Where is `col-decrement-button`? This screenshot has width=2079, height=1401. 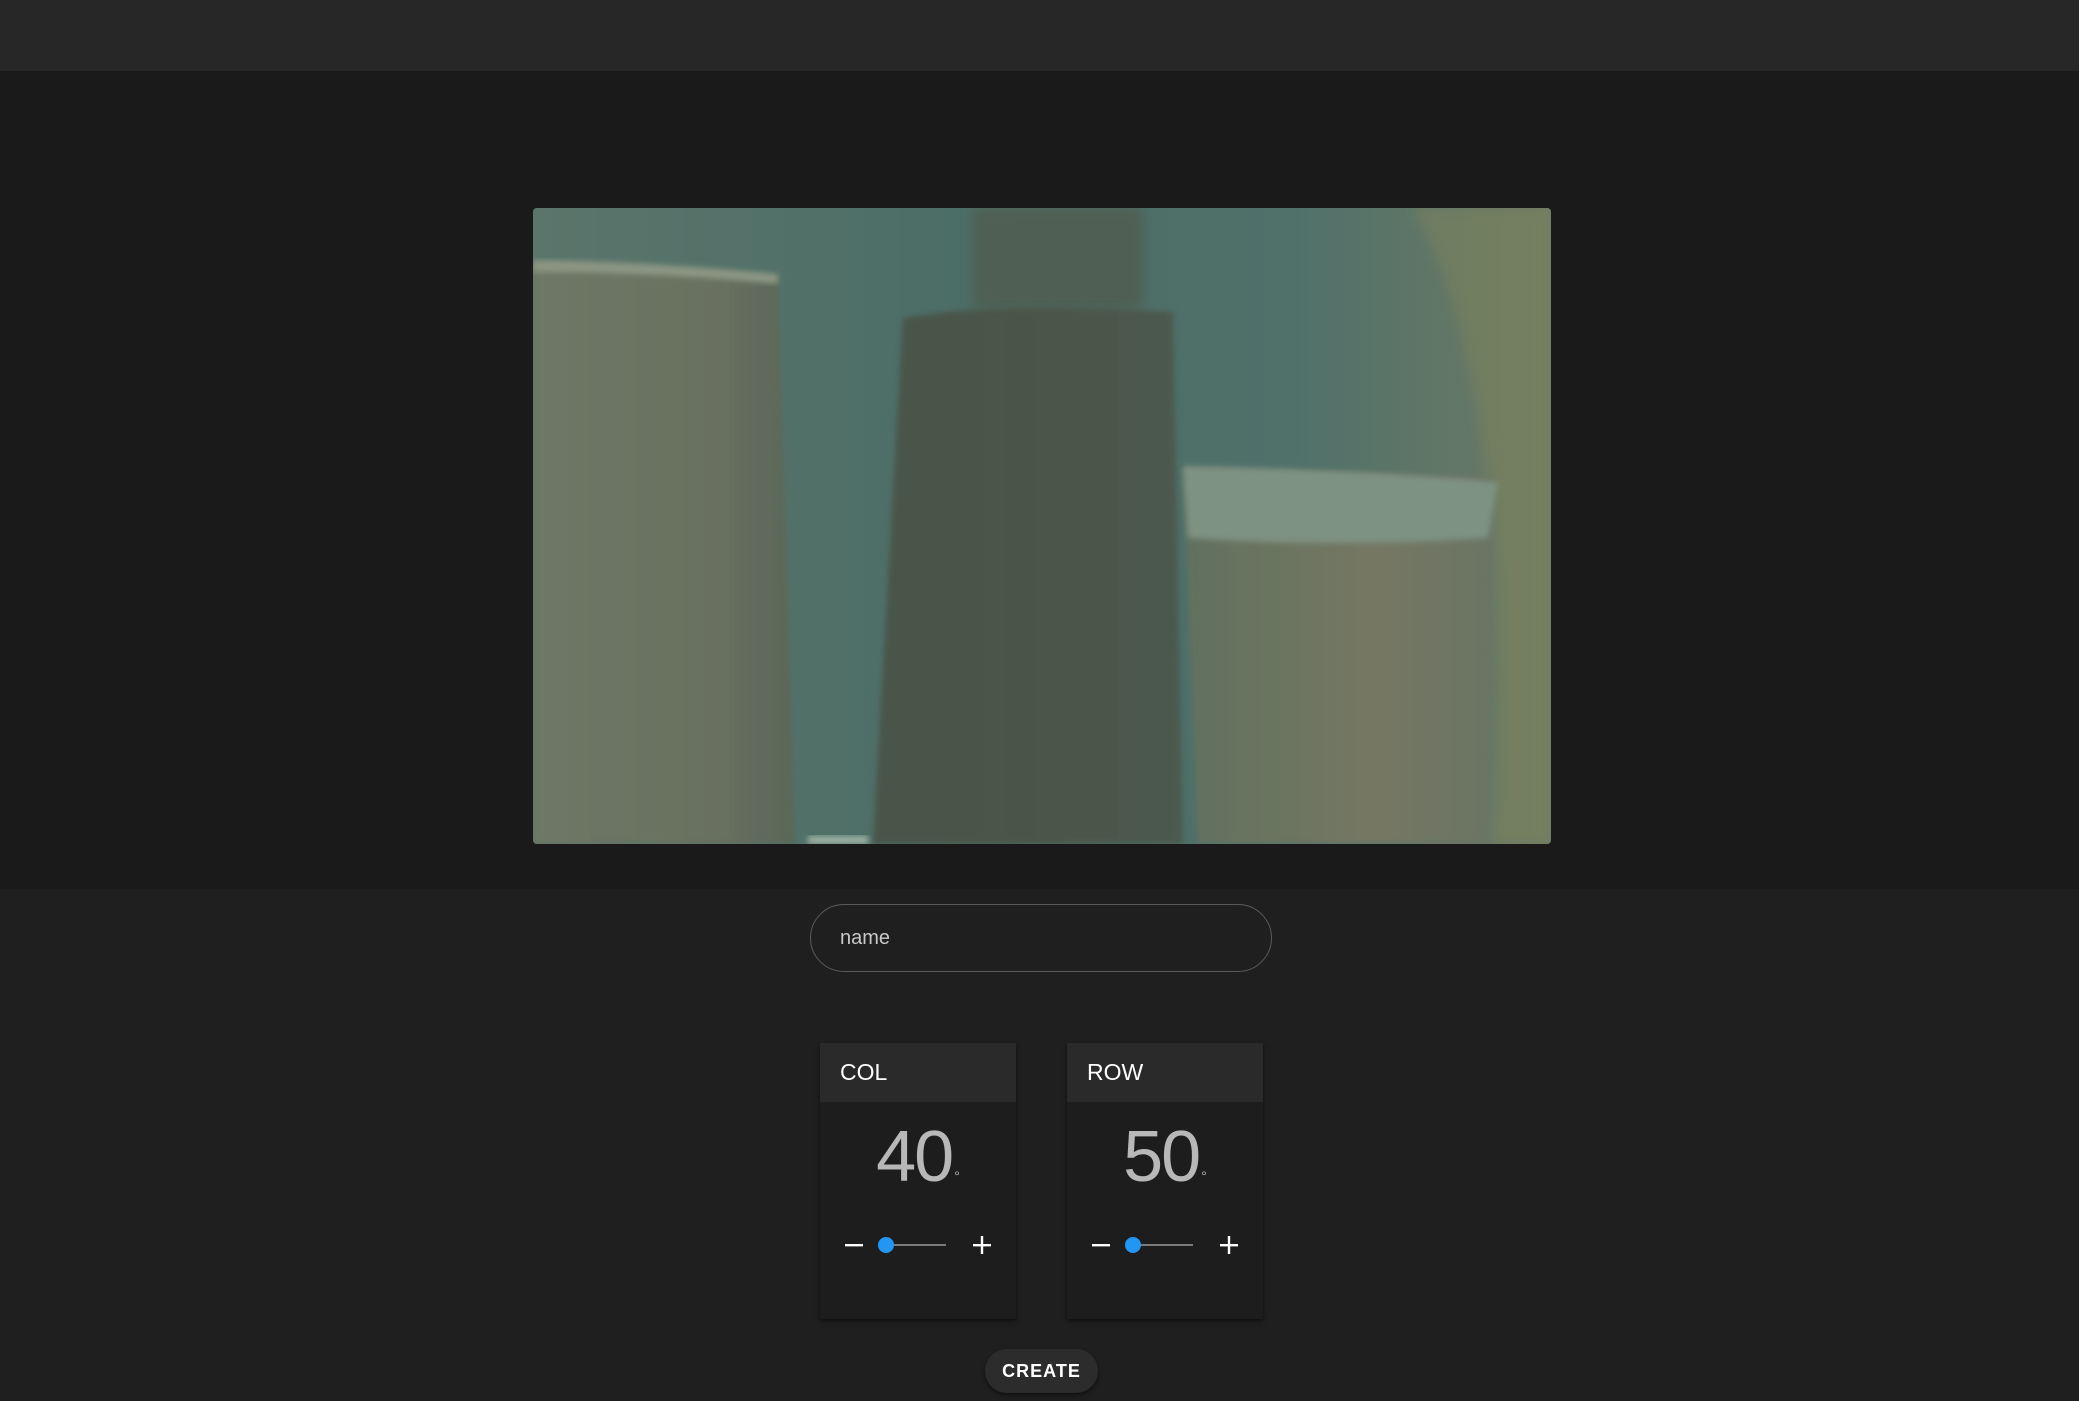
col-decrement-button is located at coordinates (854, 1245).